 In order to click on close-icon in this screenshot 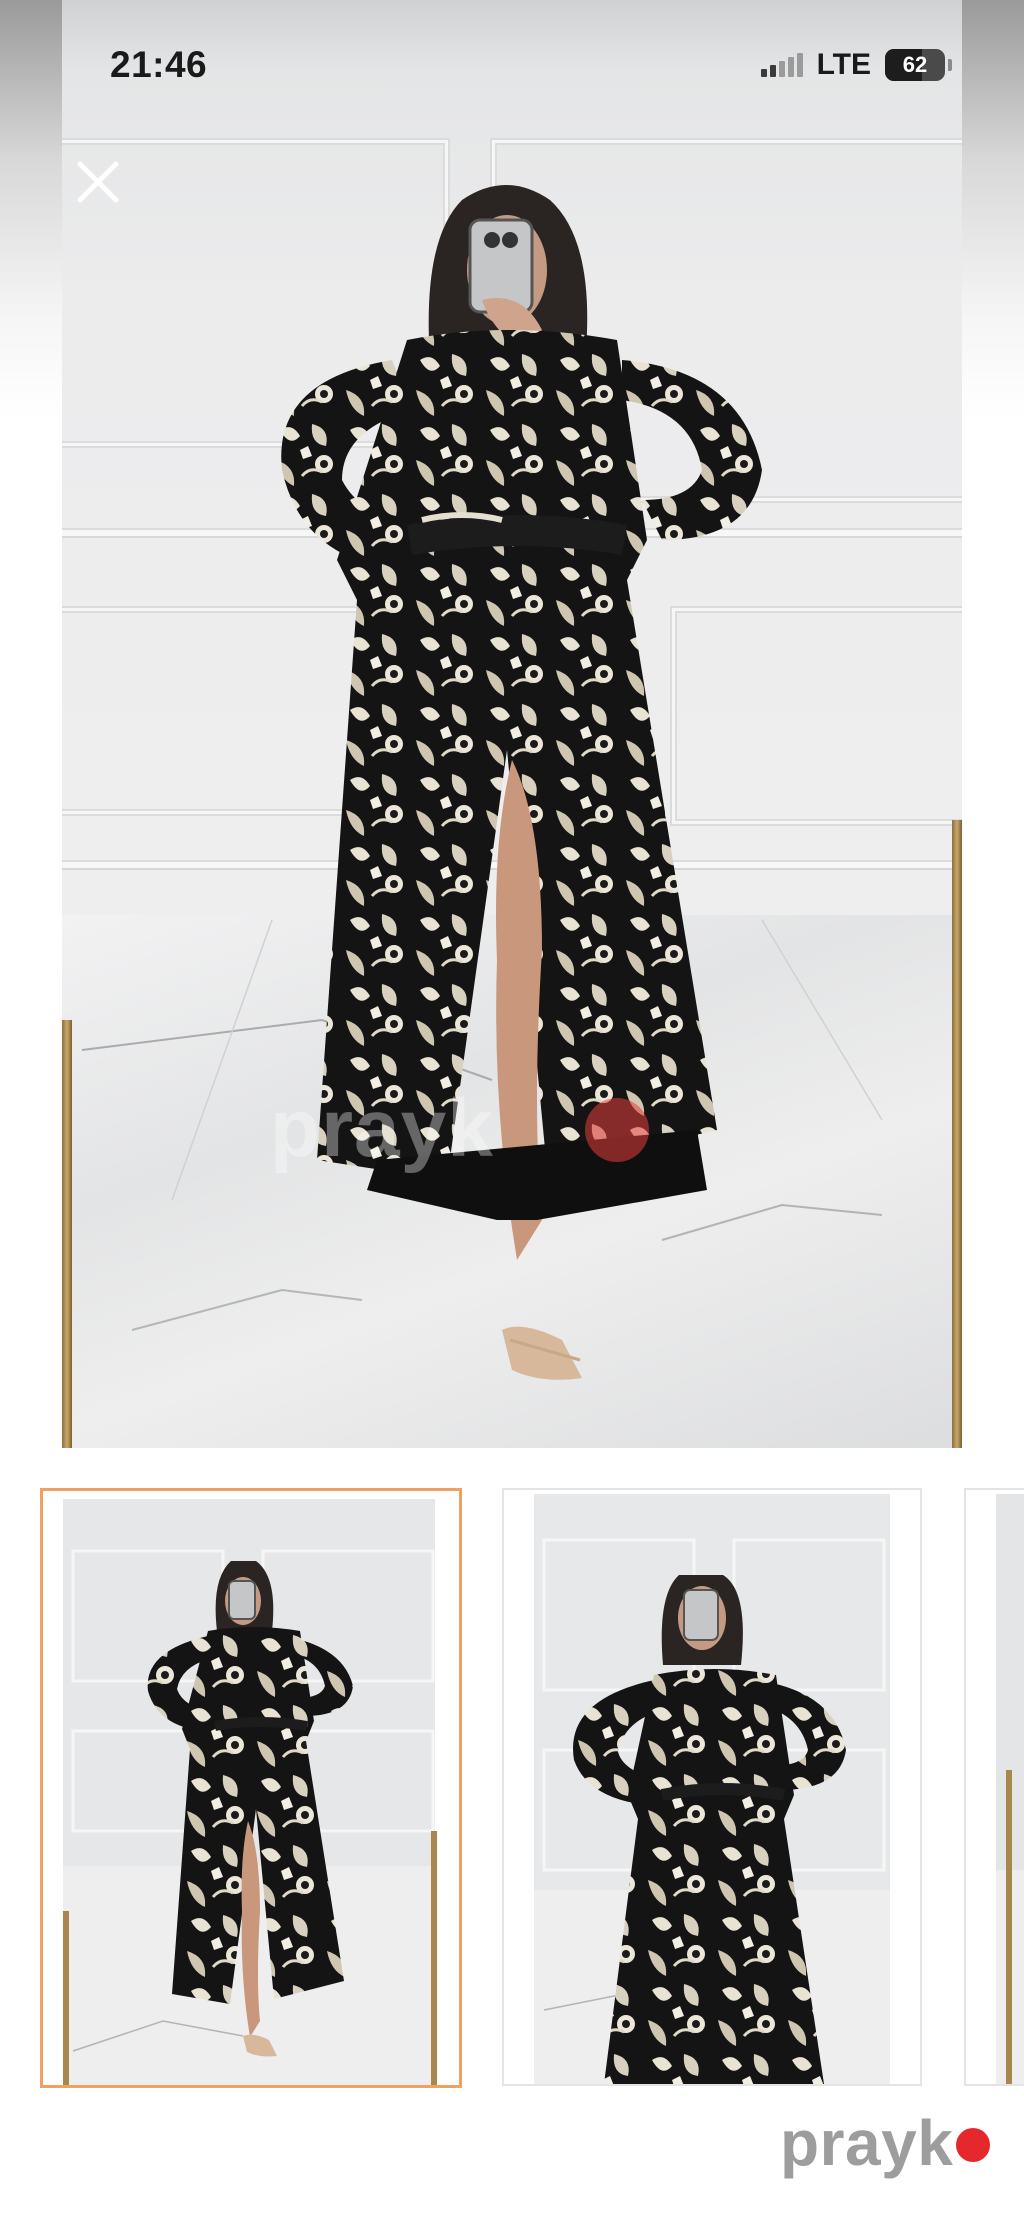, I will do `click(98, 182)`.